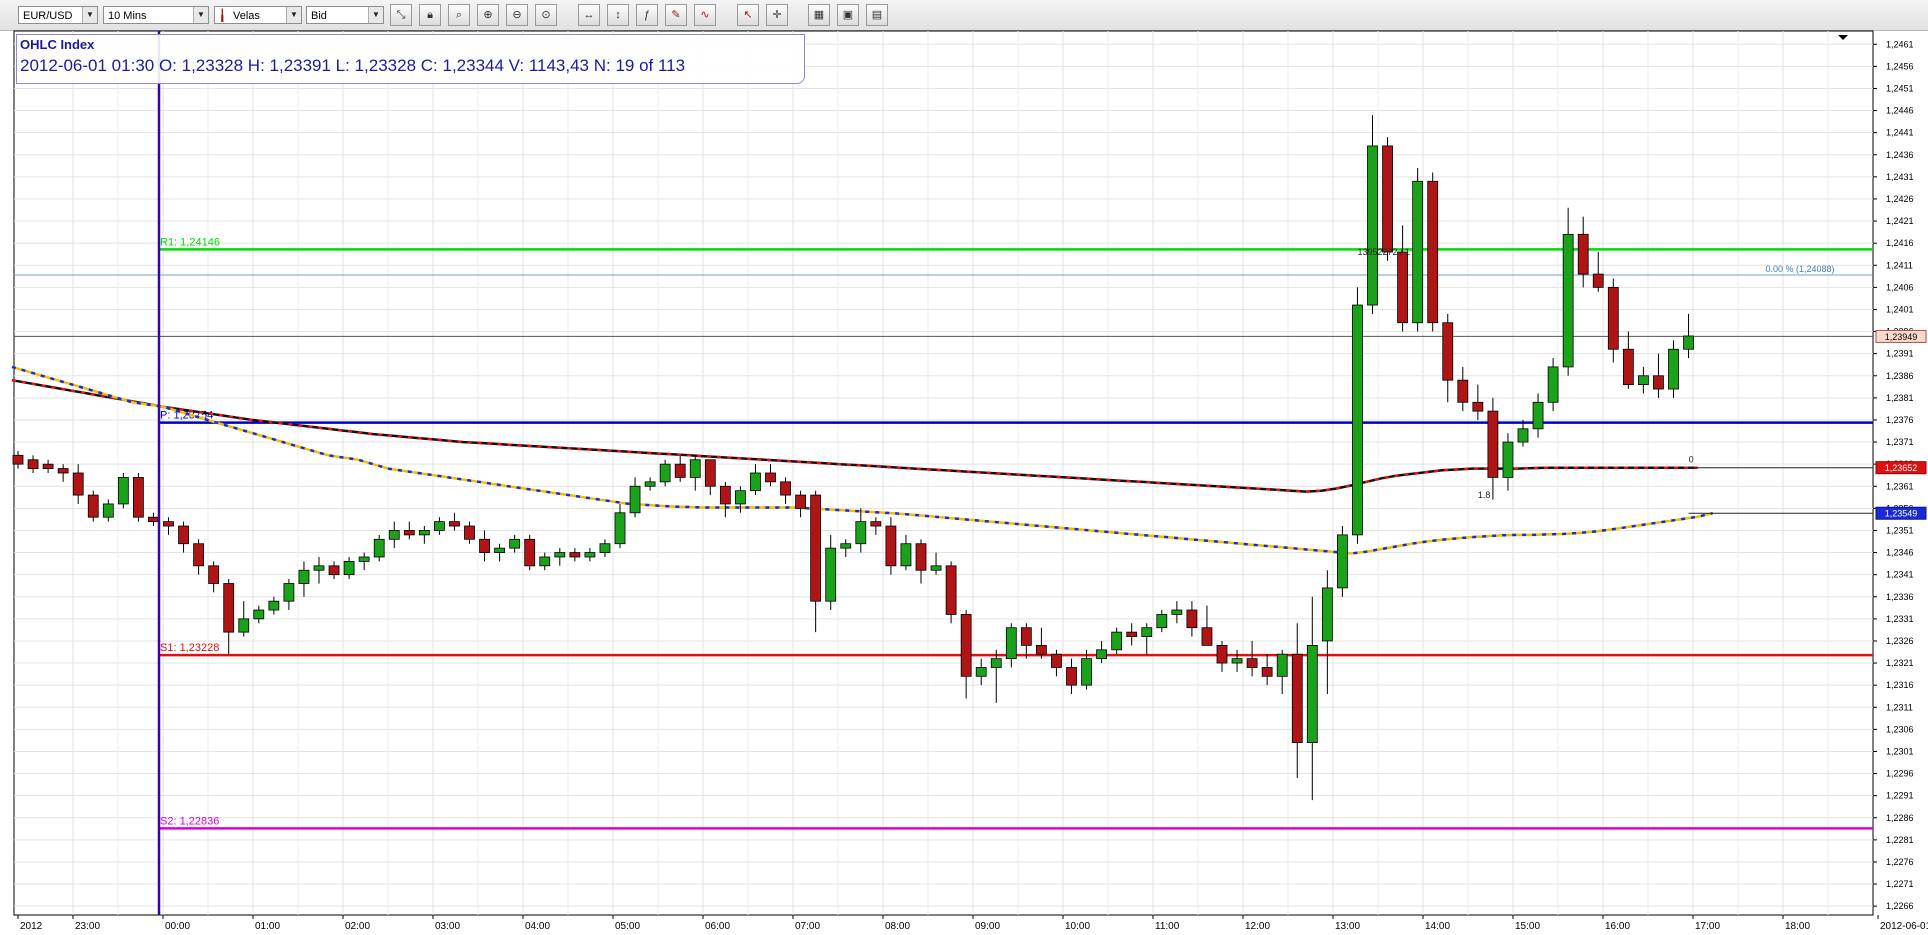 Image resolution: width=1928 pixels, height=935 pixels. I want to click on chart-annotation: 1.8, so click(1484, 495).